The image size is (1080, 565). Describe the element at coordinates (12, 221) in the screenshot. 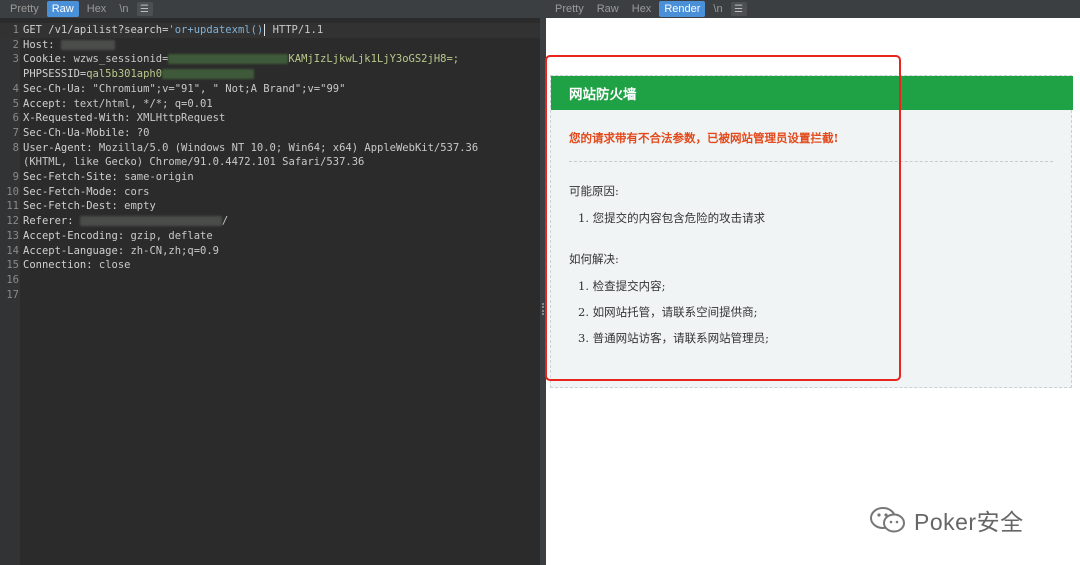

I see `line-number: 12` at that location.